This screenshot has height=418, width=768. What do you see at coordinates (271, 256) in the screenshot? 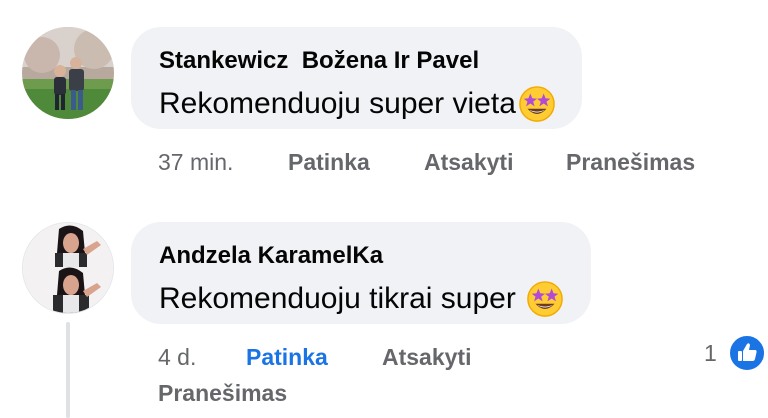
I see `comment-author: Andzela KaramelKa` at bounding box center [271, 256].